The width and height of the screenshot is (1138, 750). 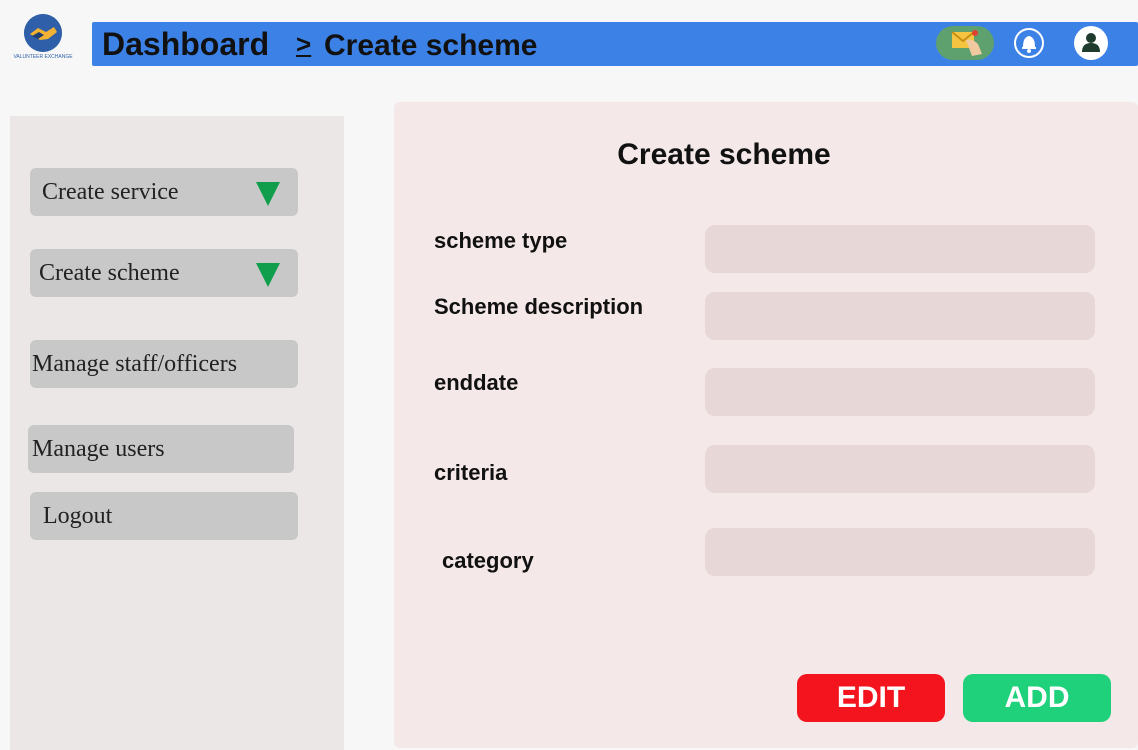 I want to click on sidebar-item-create-scheme: Create scheme, so click(x=164, y=273).